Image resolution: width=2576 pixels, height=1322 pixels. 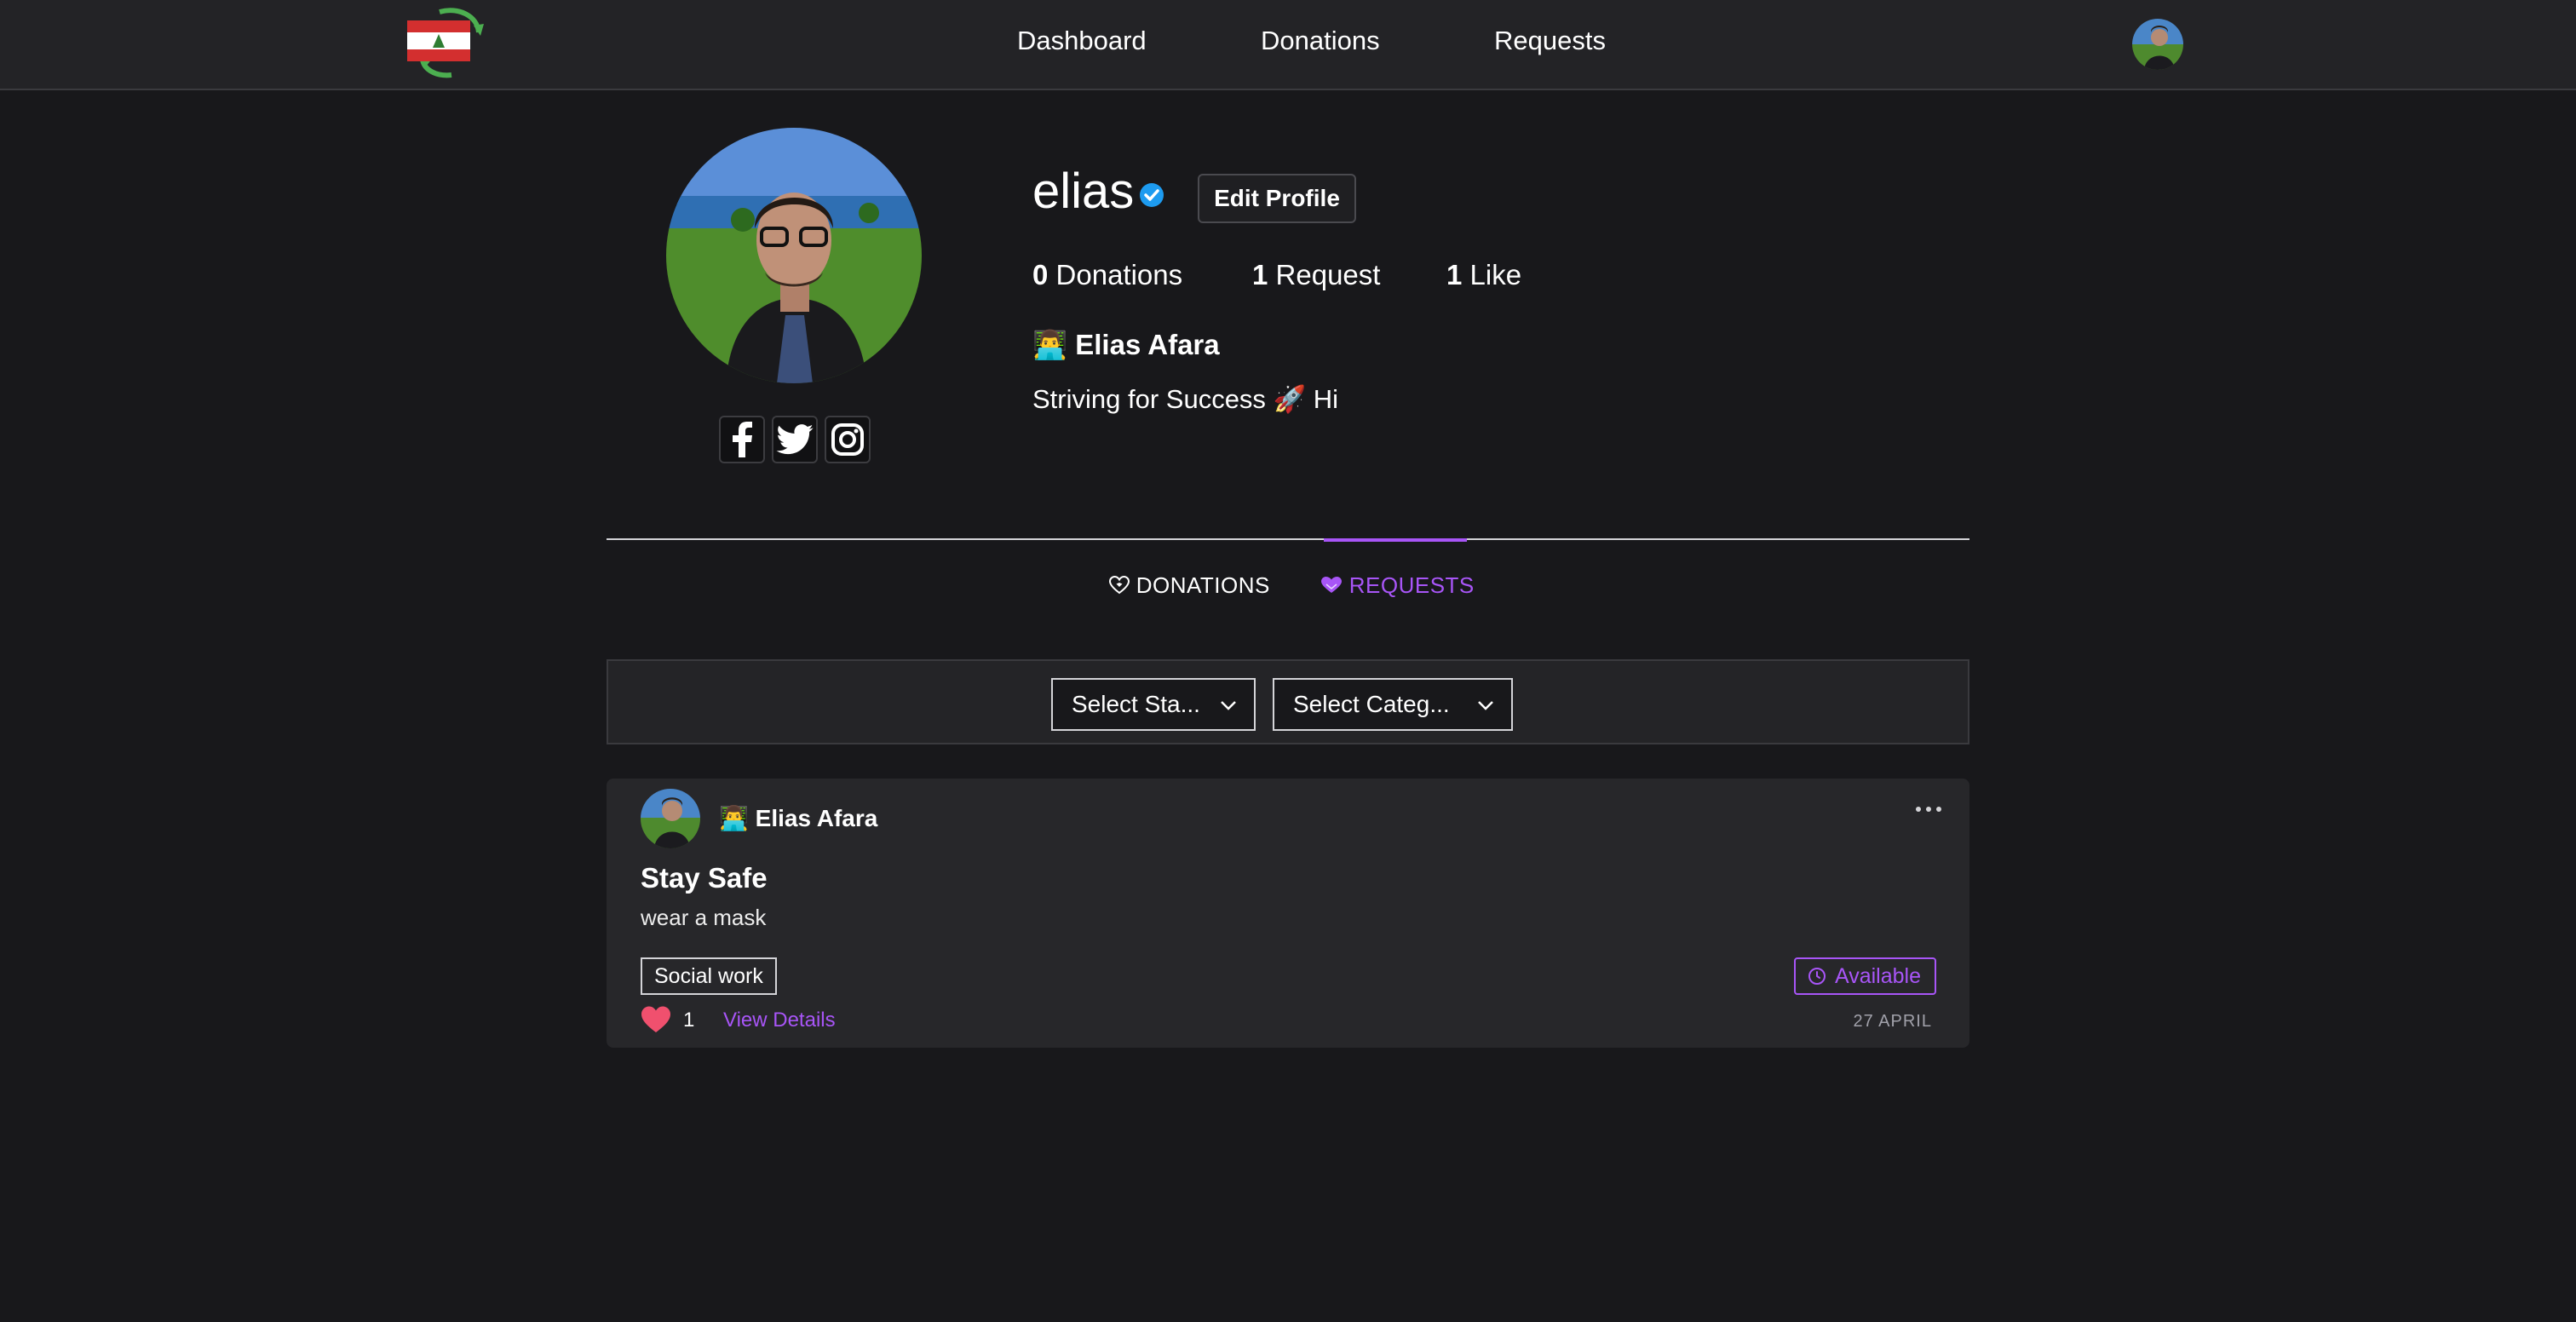 I want to click on clock-icon, so click(x=1817, y=976).